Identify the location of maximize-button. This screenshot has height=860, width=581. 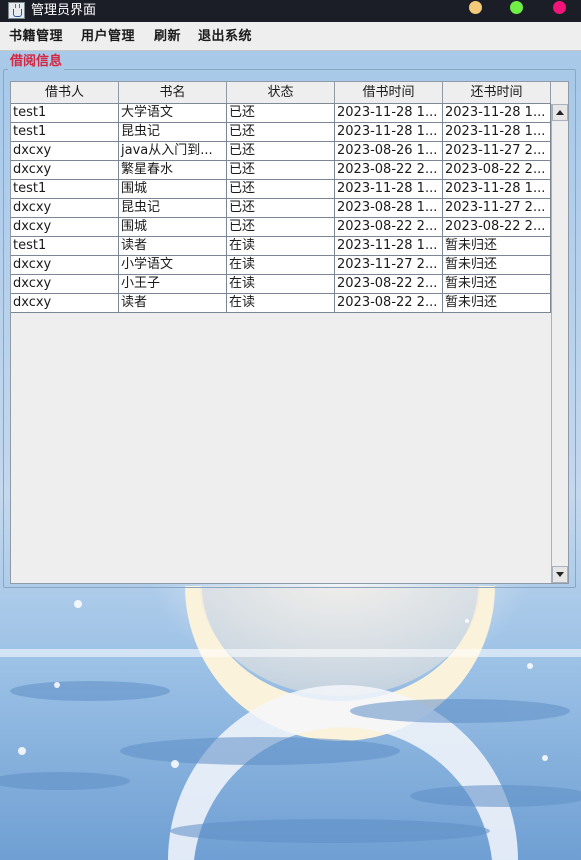
(516, 7).